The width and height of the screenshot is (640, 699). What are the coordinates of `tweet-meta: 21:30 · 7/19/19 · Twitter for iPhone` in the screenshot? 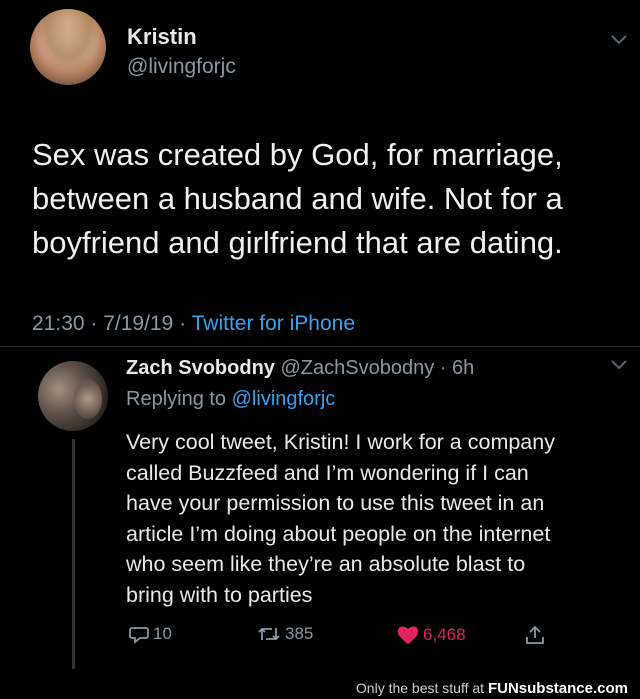 It's located at (194, 323).